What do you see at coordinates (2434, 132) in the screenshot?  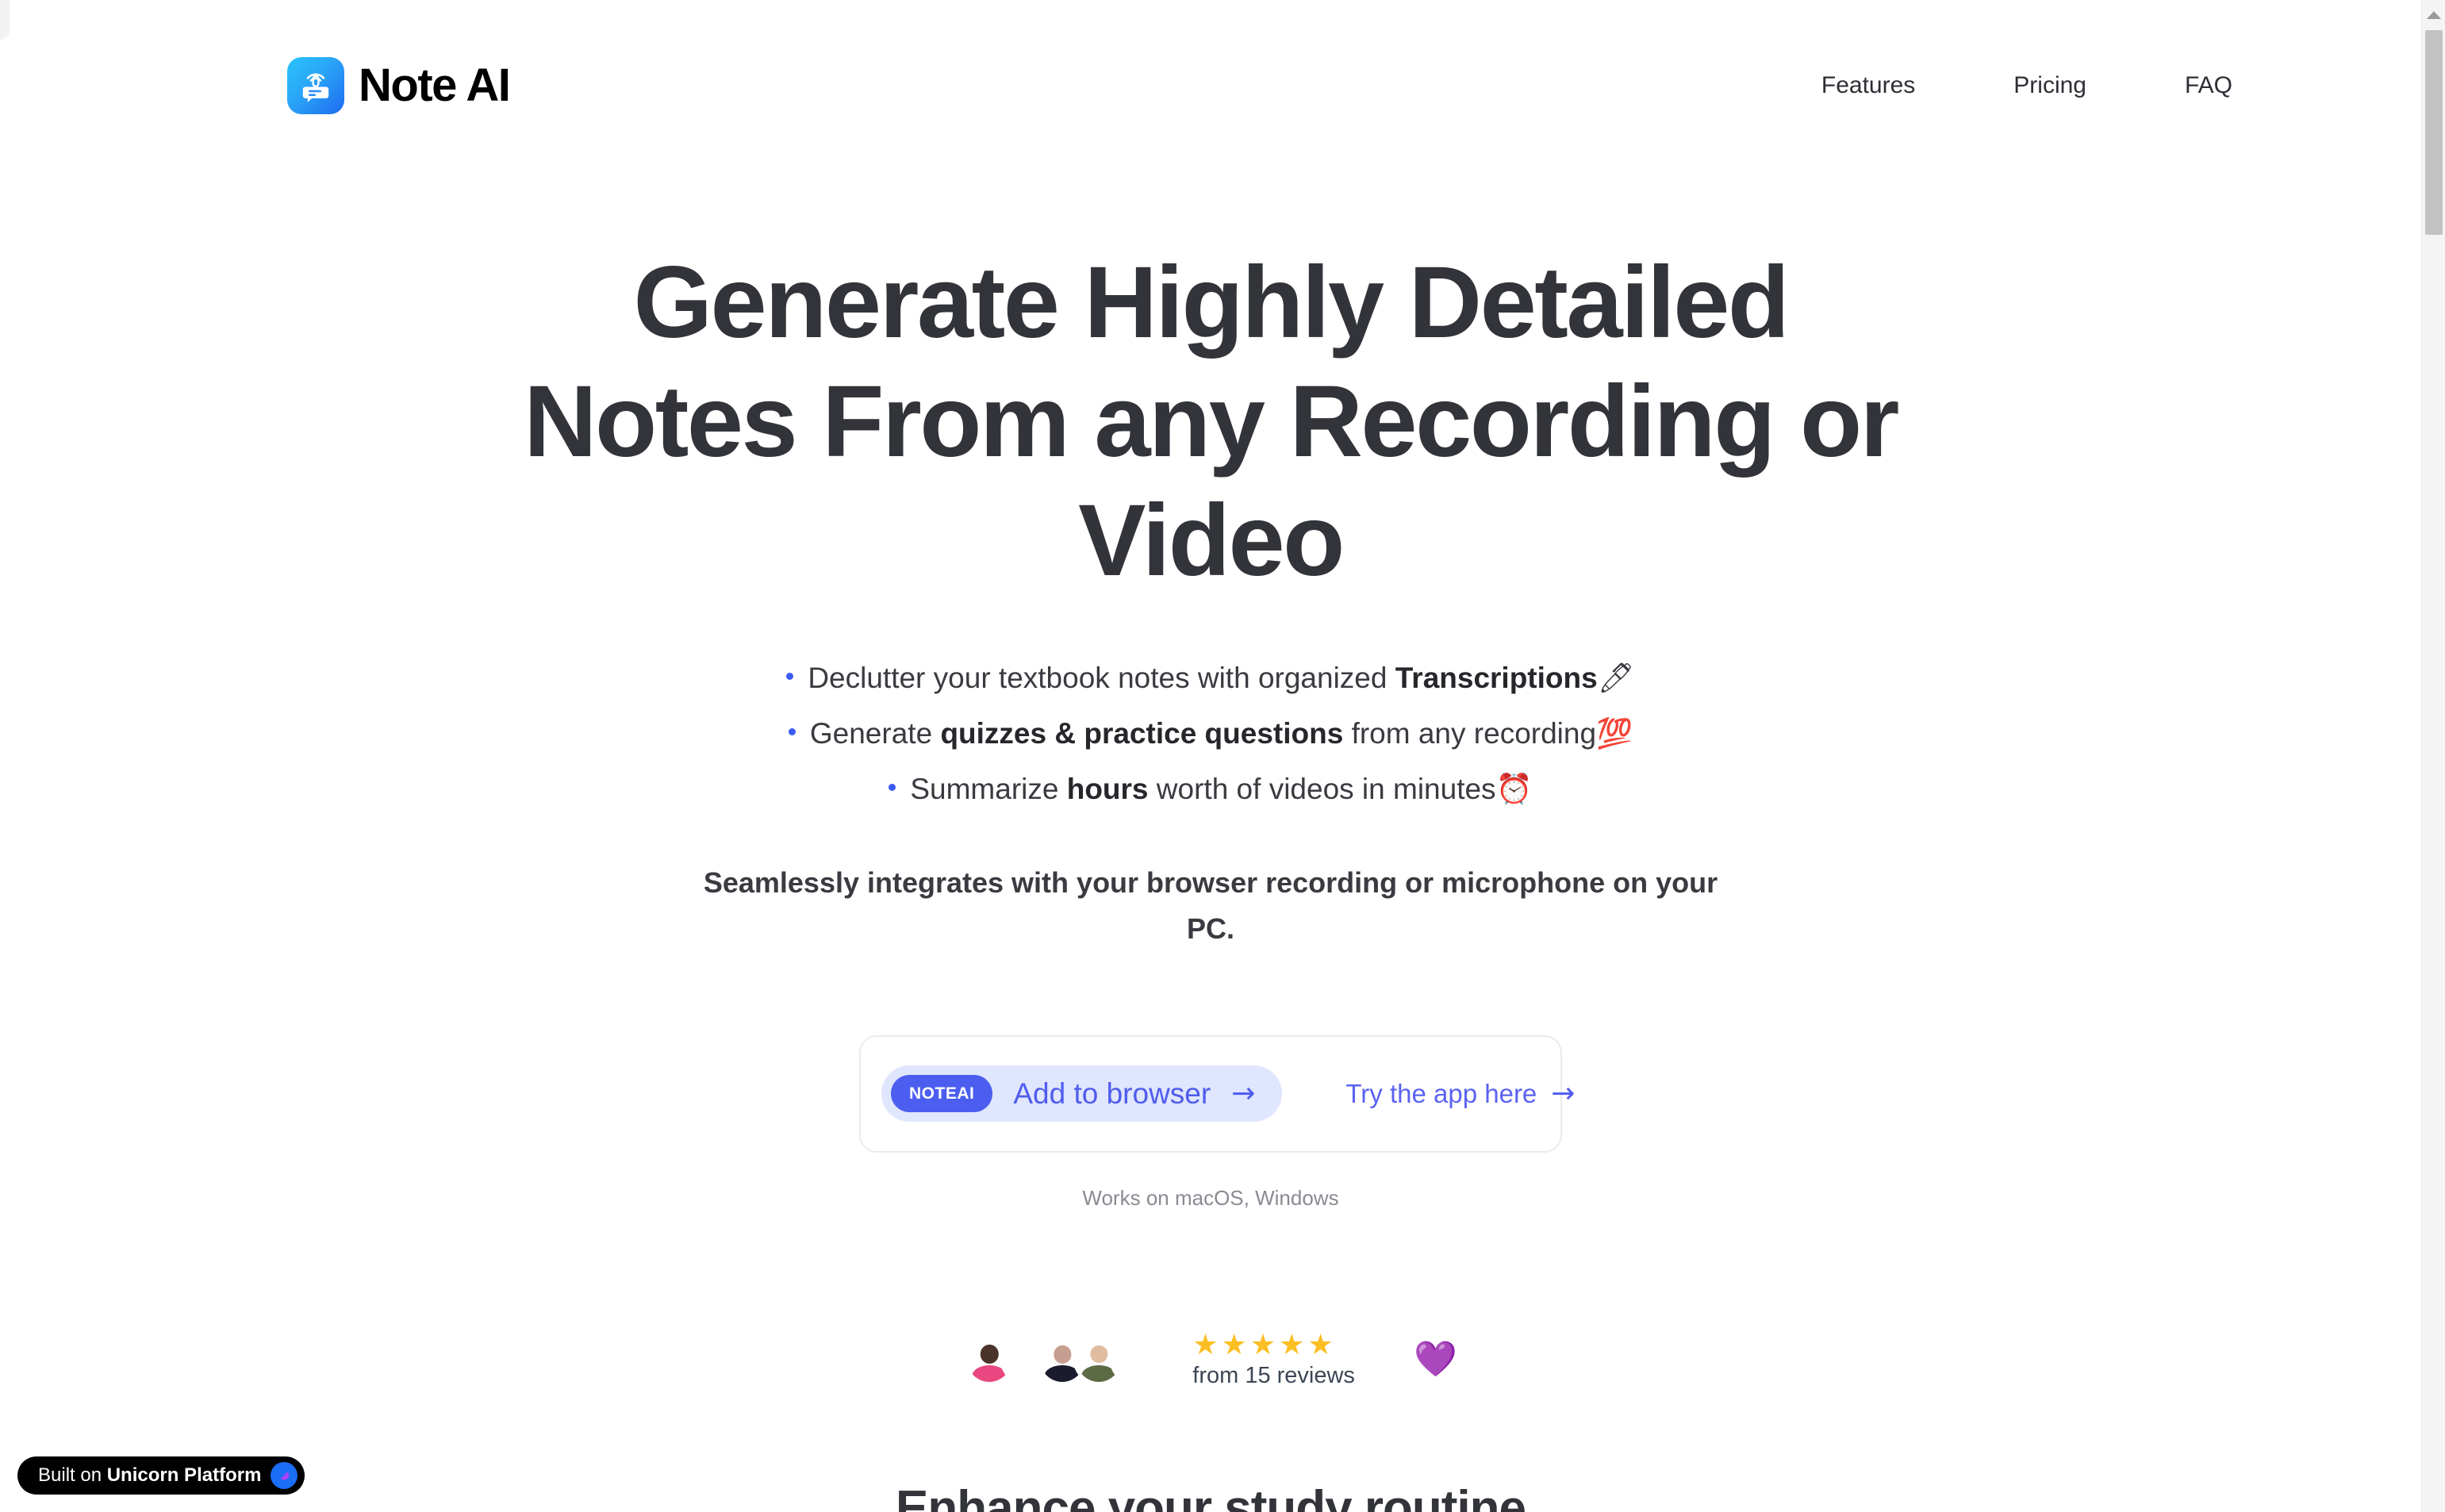 I see `scrollbar-thumb` at bounding box center [2434, 132].